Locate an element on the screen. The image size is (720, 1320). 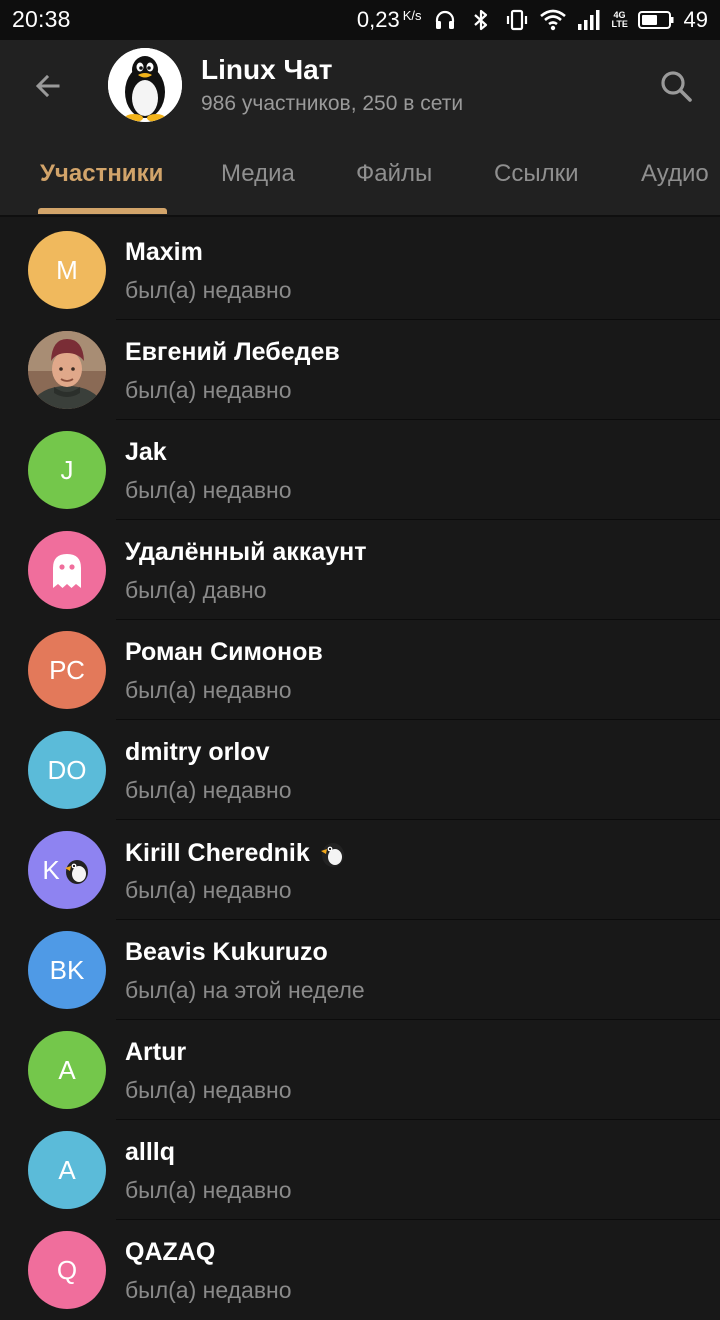
status-bar: 20:38 0,23 K/s 4G LTE 49 is located at coordinates (360, 20).